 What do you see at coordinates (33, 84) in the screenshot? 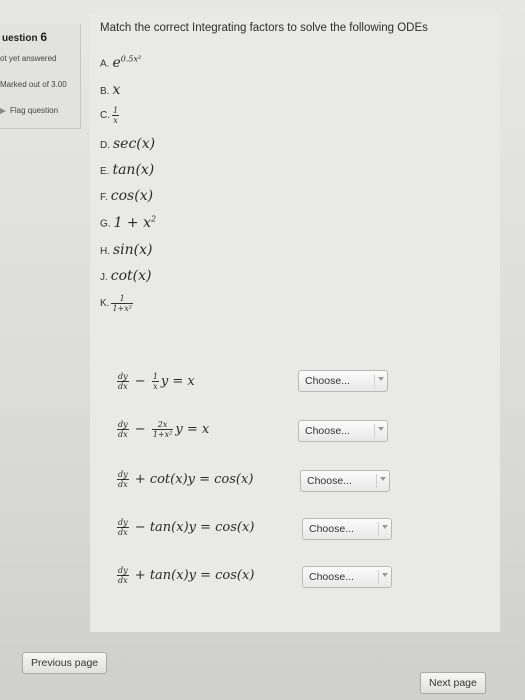
I see `marks-info: Marked out of 3.00` at bounding box center [33, 84].